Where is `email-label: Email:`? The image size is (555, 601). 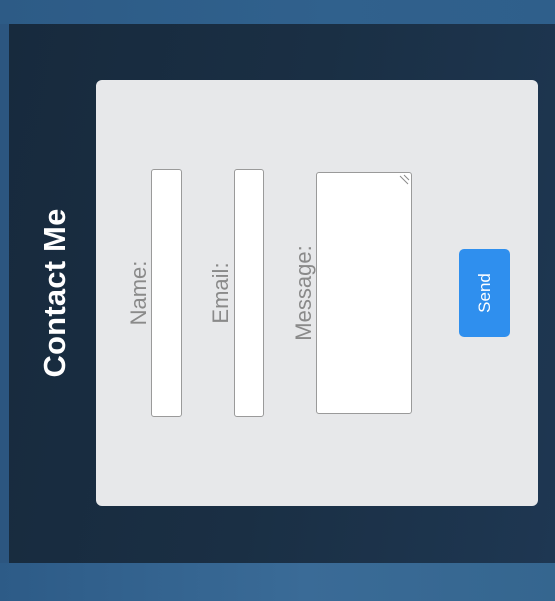
email-label: Email: is located at coordinates (220, 293).